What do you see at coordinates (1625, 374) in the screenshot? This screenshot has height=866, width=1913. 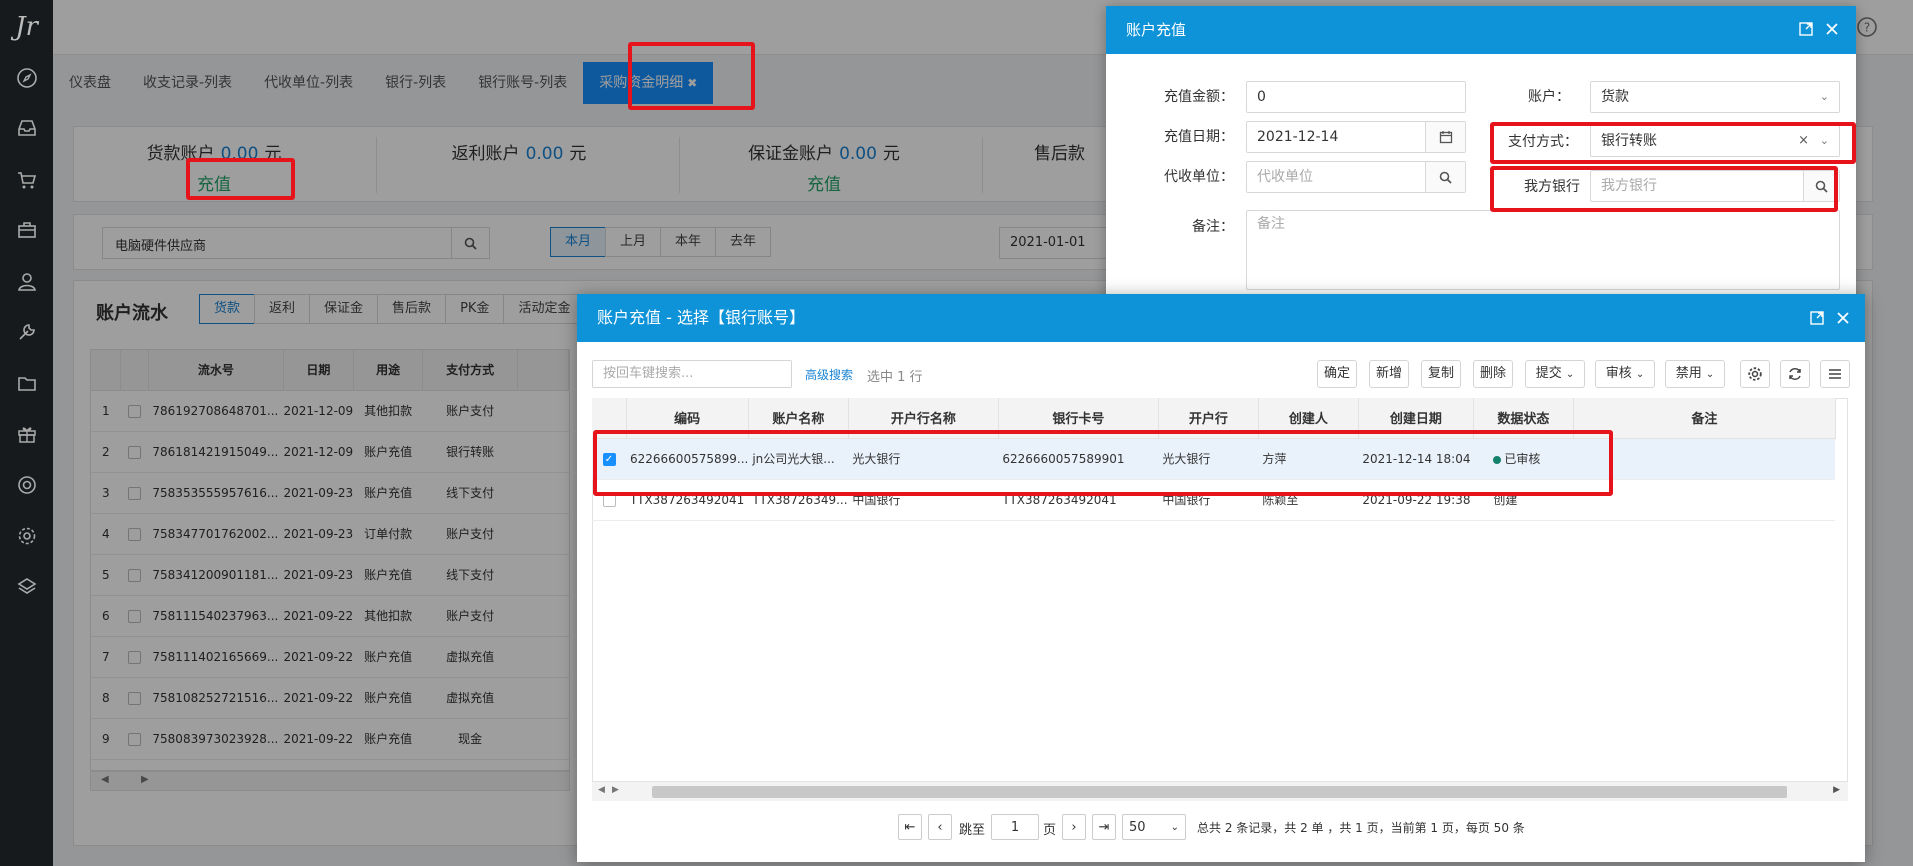 I see `audit-dropdown: 审核 ⌄` at bounding box center [1625, 374].